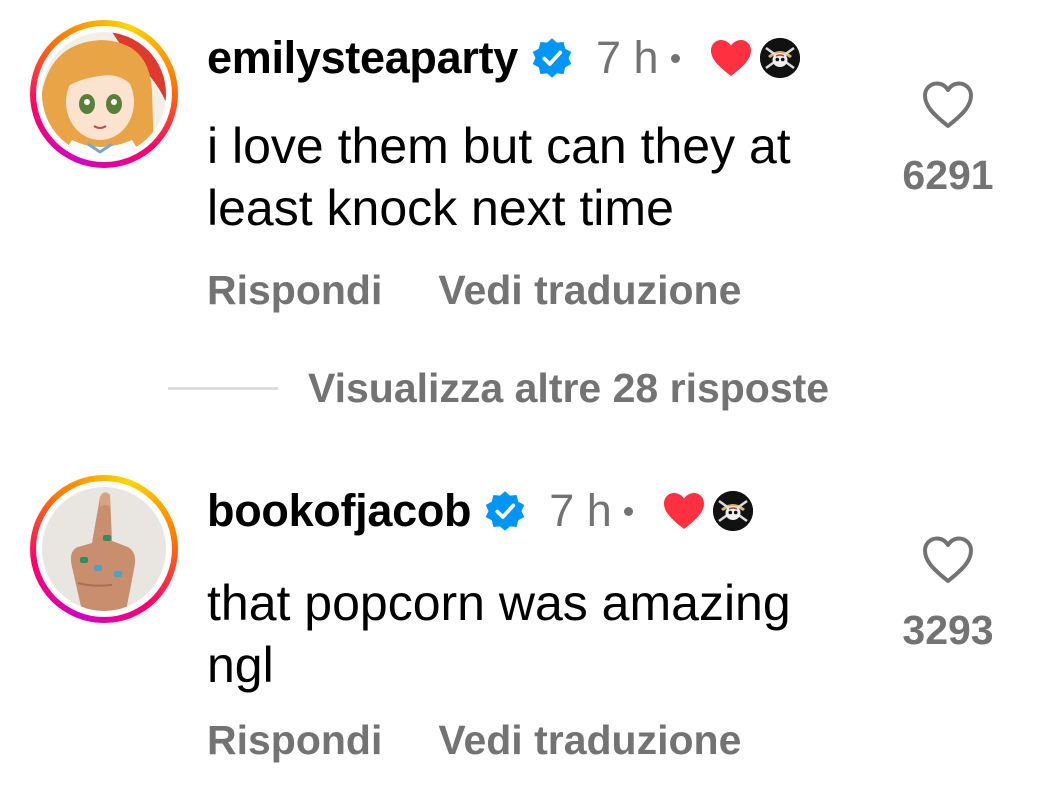 The width and height of the screenshot is (1045, 800). I want to click on divider-line, so click(223, 388).